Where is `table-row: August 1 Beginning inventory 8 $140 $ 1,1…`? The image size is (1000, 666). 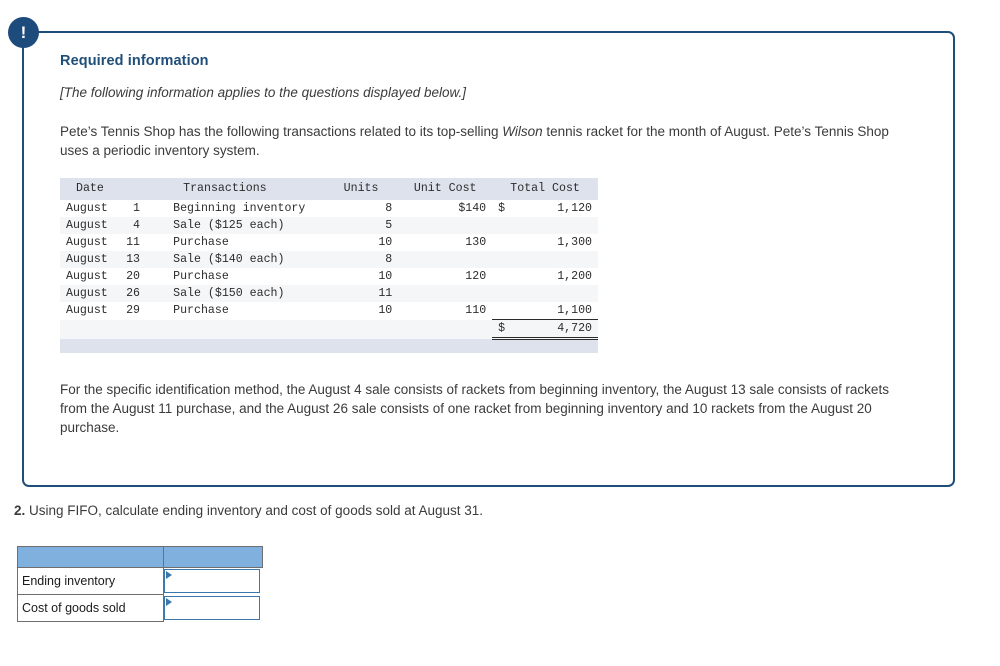 table-row: August 1 Beginning inventory 8 $140 $ 1,1… is located at coordinates (329, 208).